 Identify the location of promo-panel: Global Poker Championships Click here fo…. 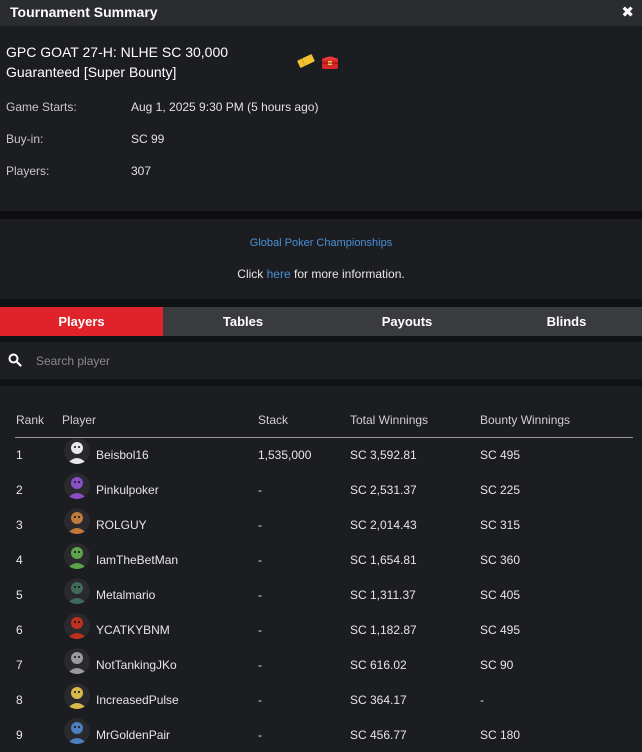
(321, 259).